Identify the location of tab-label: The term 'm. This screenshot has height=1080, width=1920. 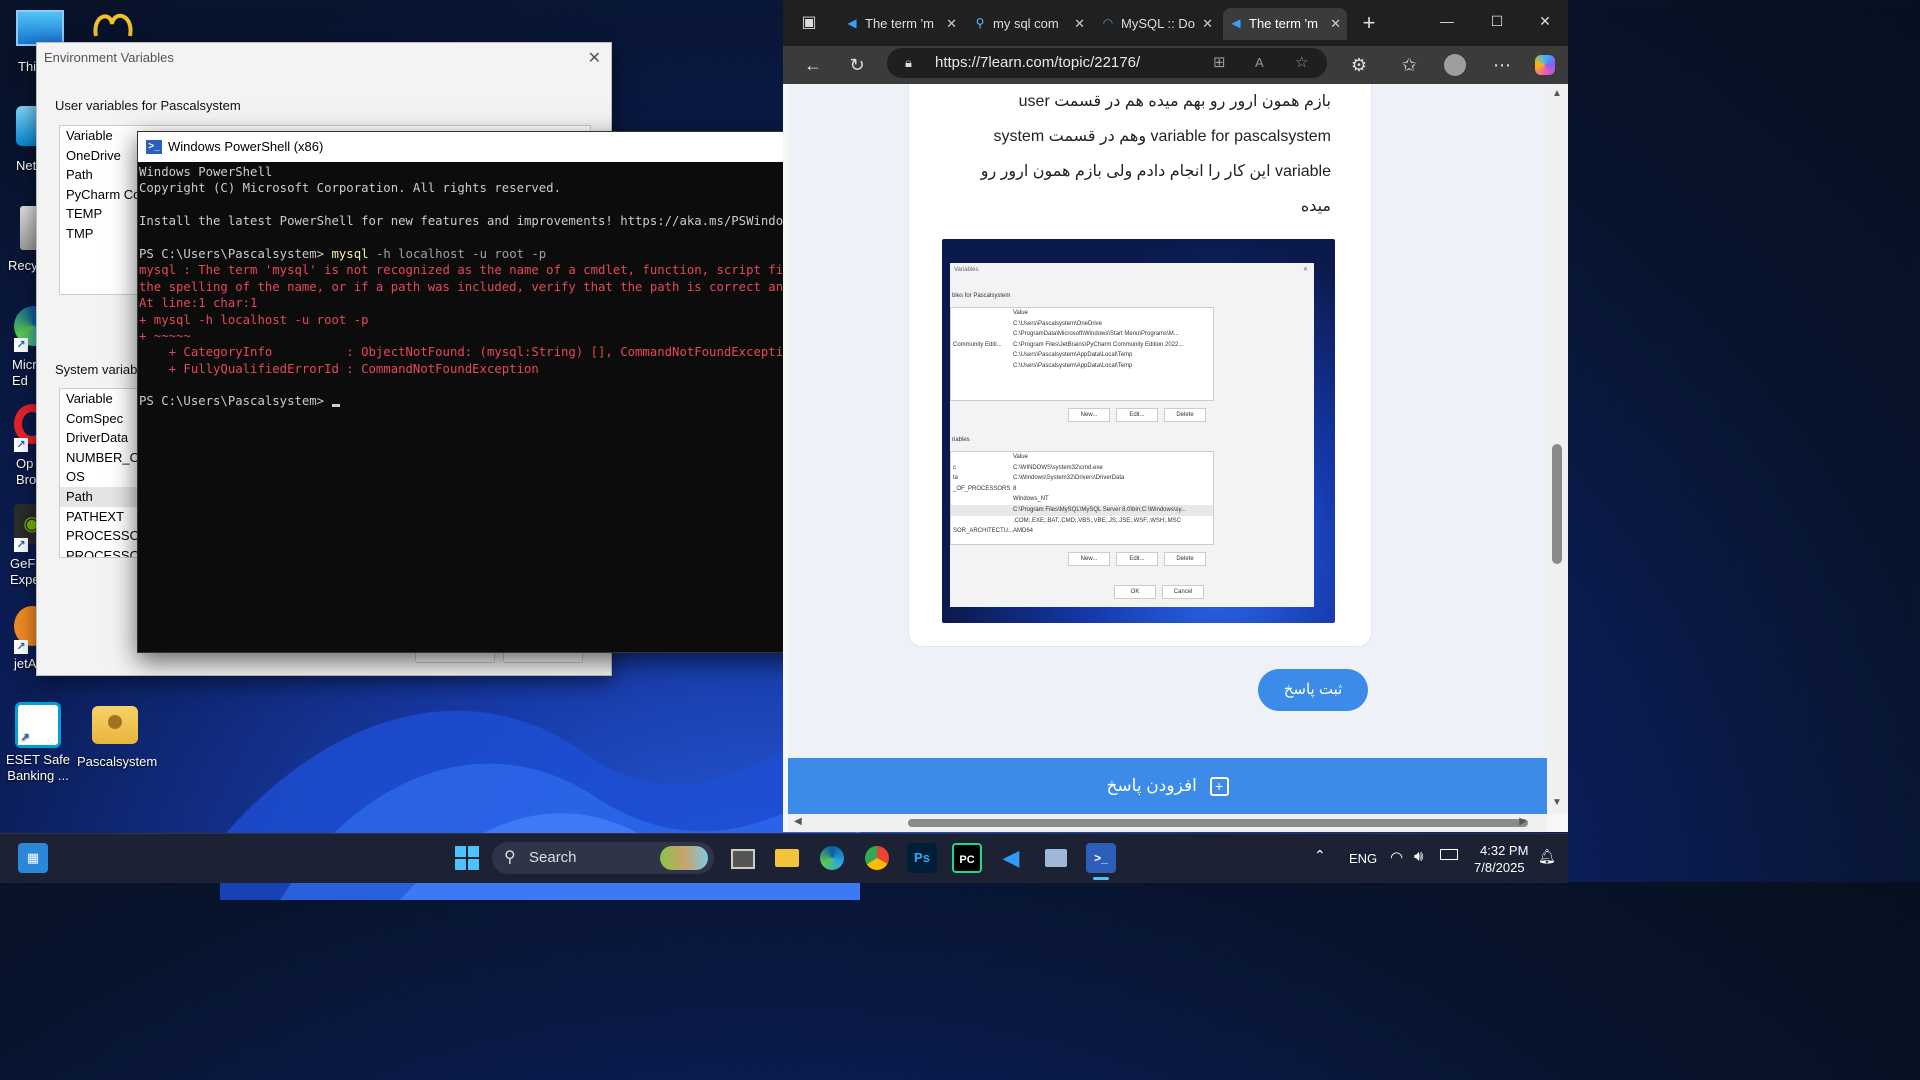
(1283, 23).